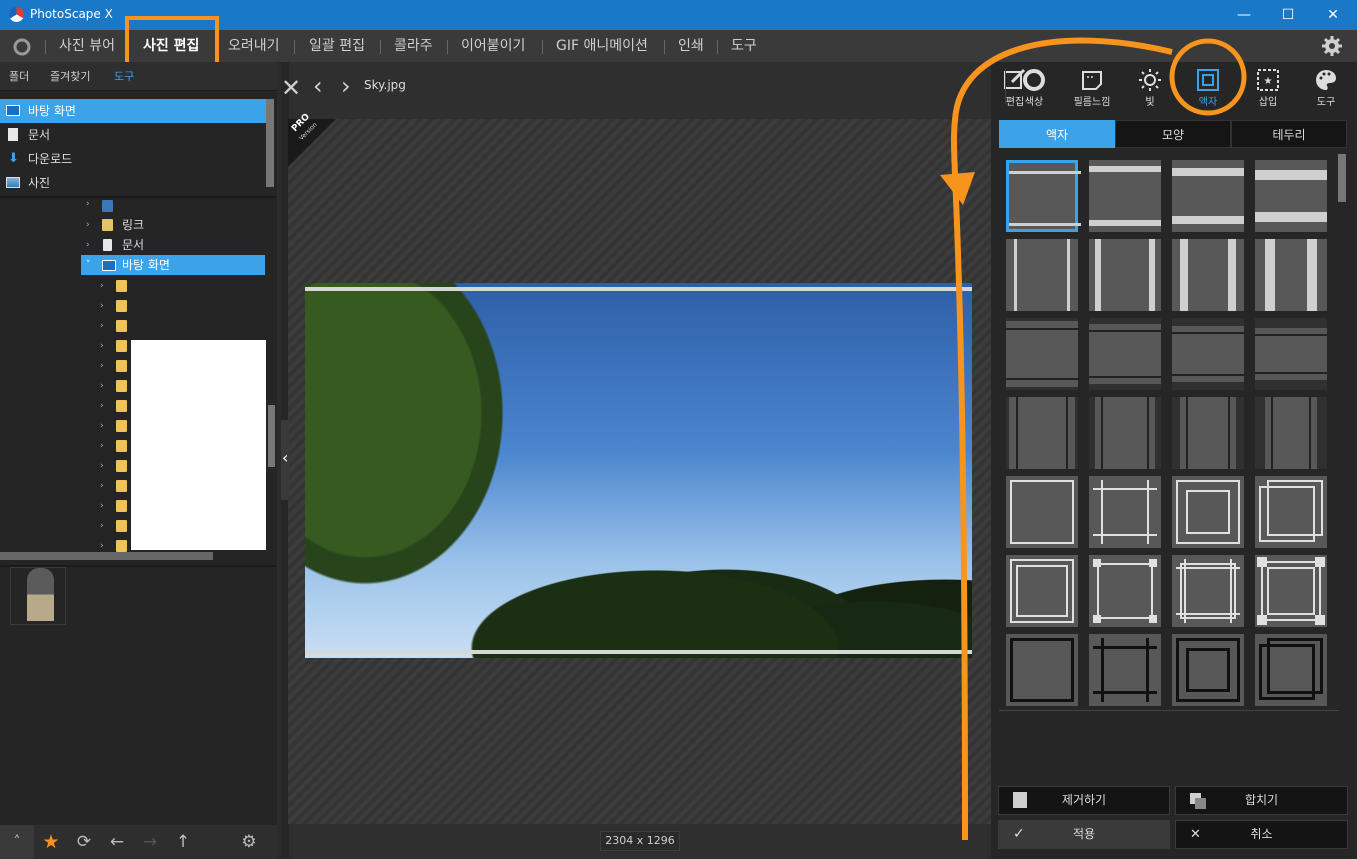  Describe the element at coordinates (1084, 834) in the screenshot. I see `apply-button: ✓ 적용` at that location.